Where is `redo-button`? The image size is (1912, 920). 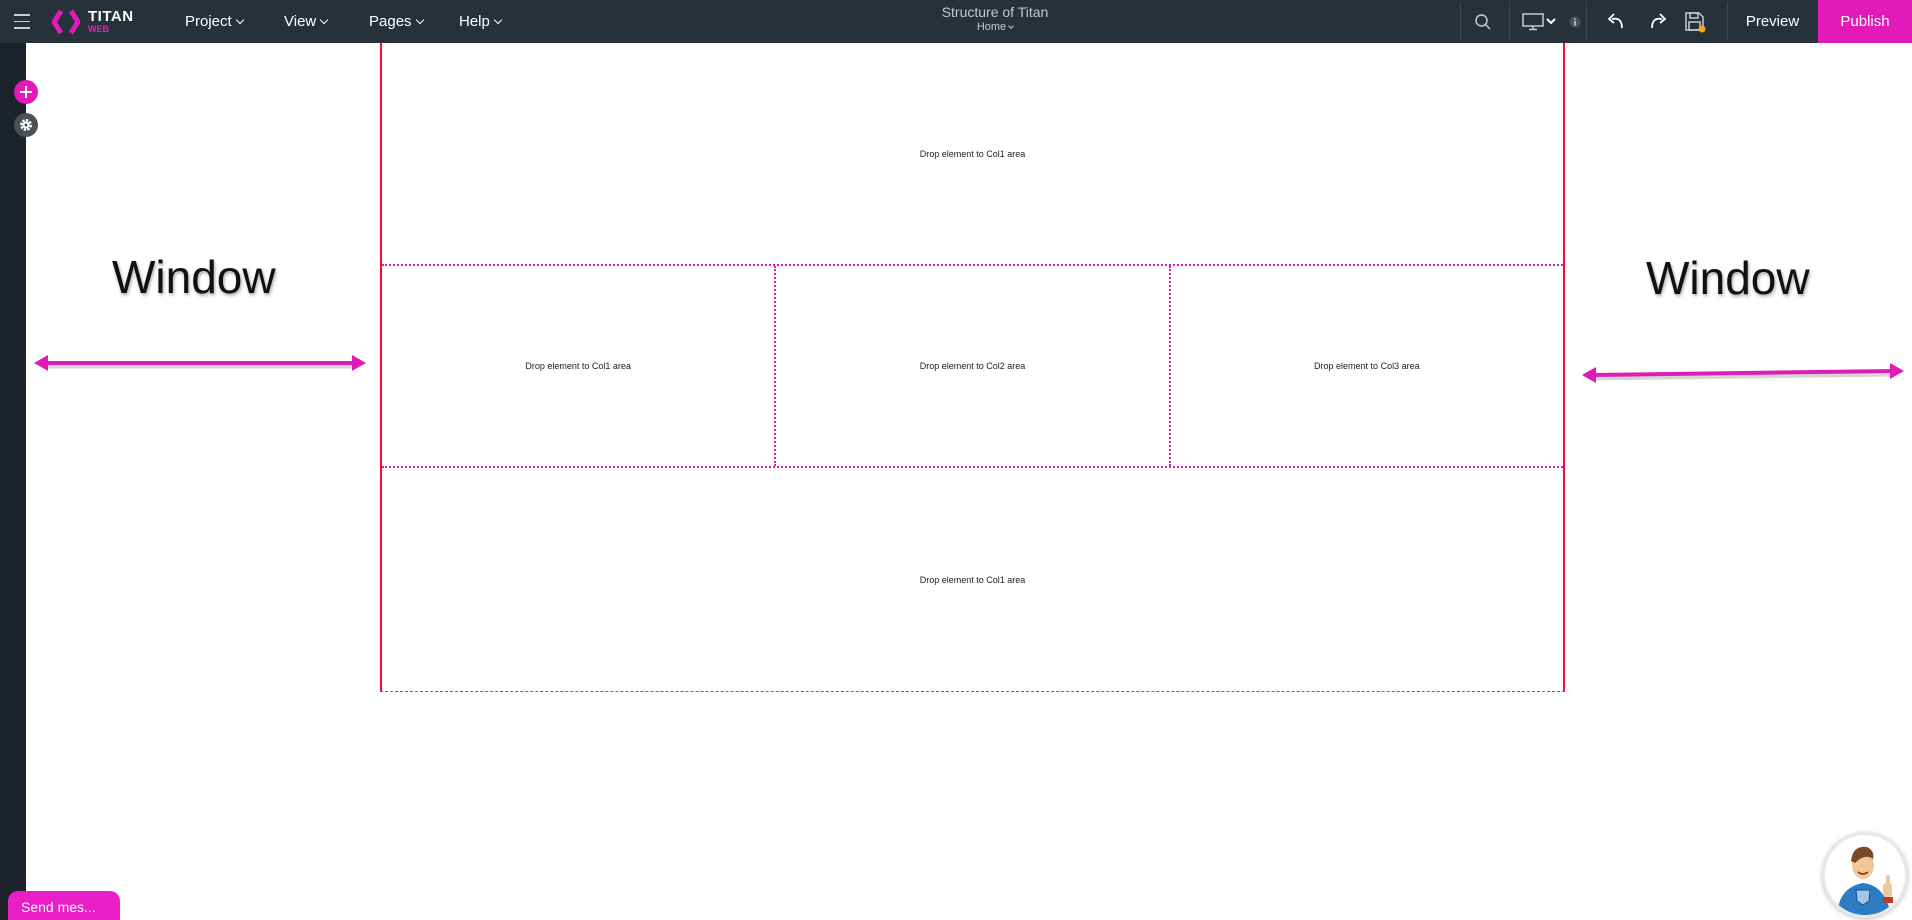 redo-button is located at coordinates (1657, 21).